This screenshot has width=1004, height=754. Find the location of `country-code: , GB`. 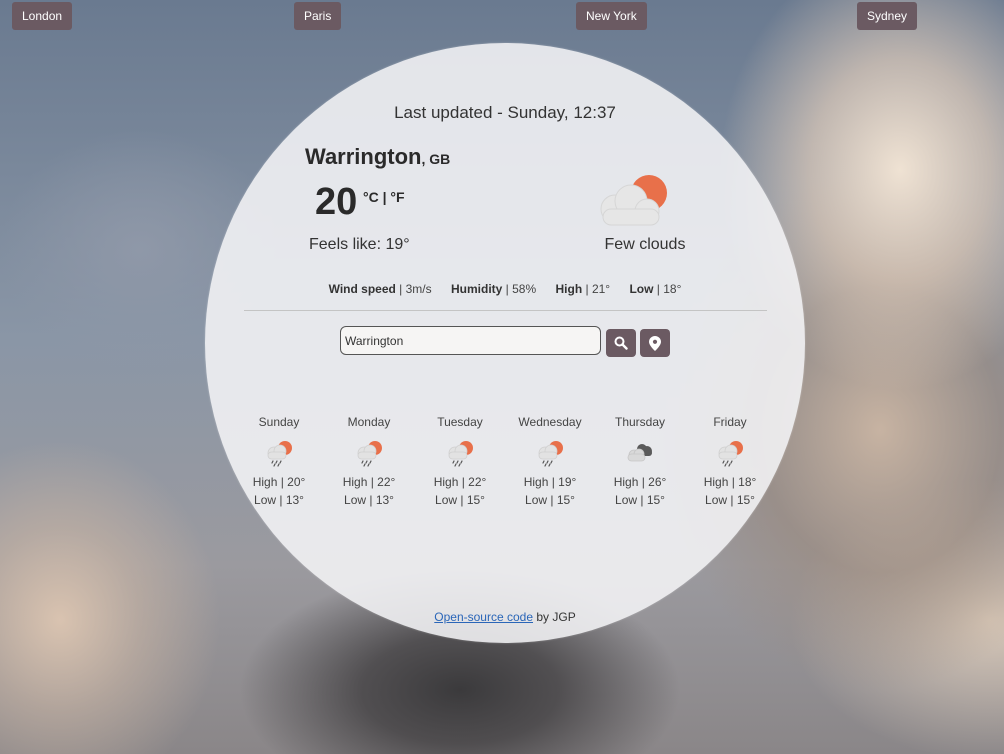

country-code: , GB is located at coordinates (436, 159).